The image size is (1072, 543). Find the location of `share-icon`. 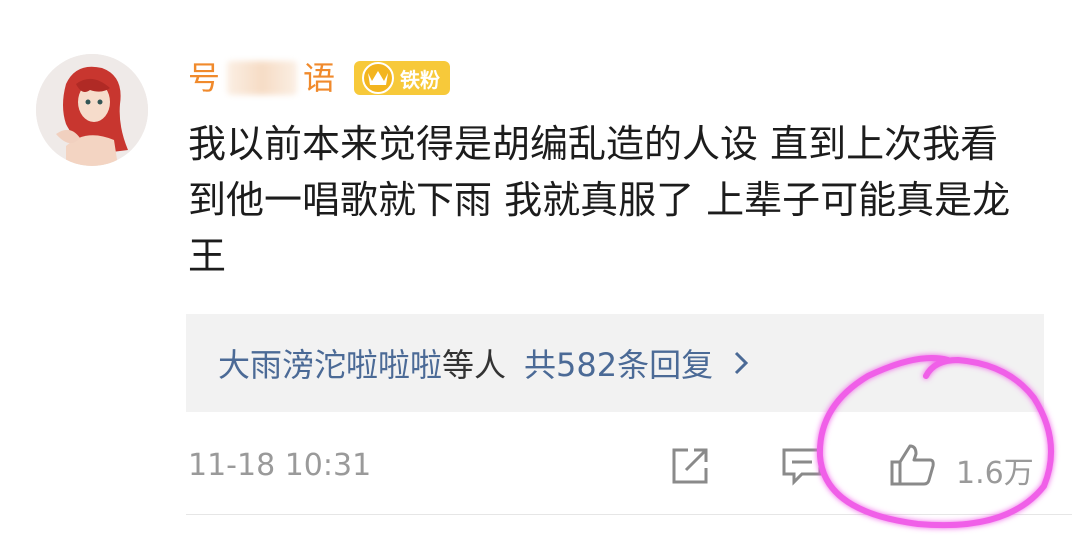

share-icon is located at coordinates (690, 466).